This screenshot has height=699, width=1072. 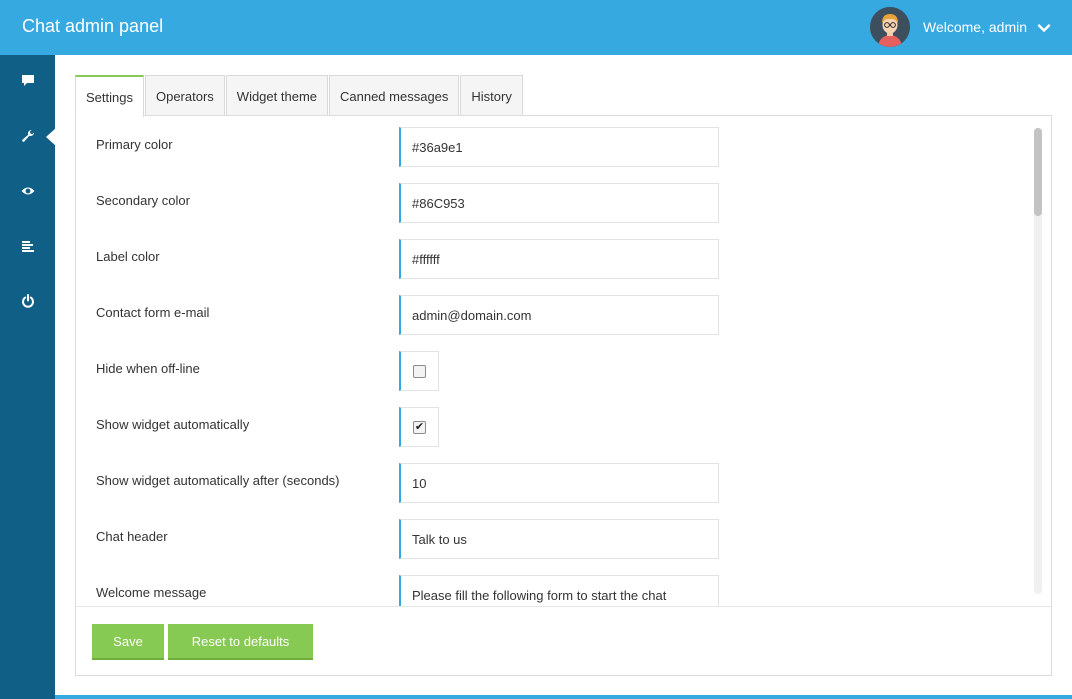 I want to click on tab-settings: Settings, so click(x=109, y=96).